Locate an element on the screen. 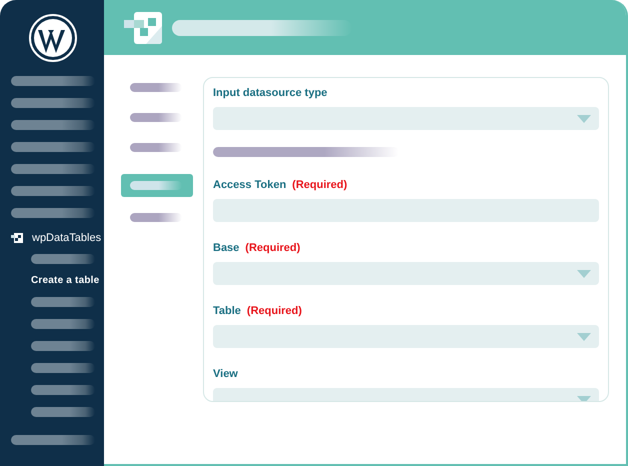 Image resolution: width=628 pixels, height=466 pixels. field-label: Base is located at coordinates (226, 248).